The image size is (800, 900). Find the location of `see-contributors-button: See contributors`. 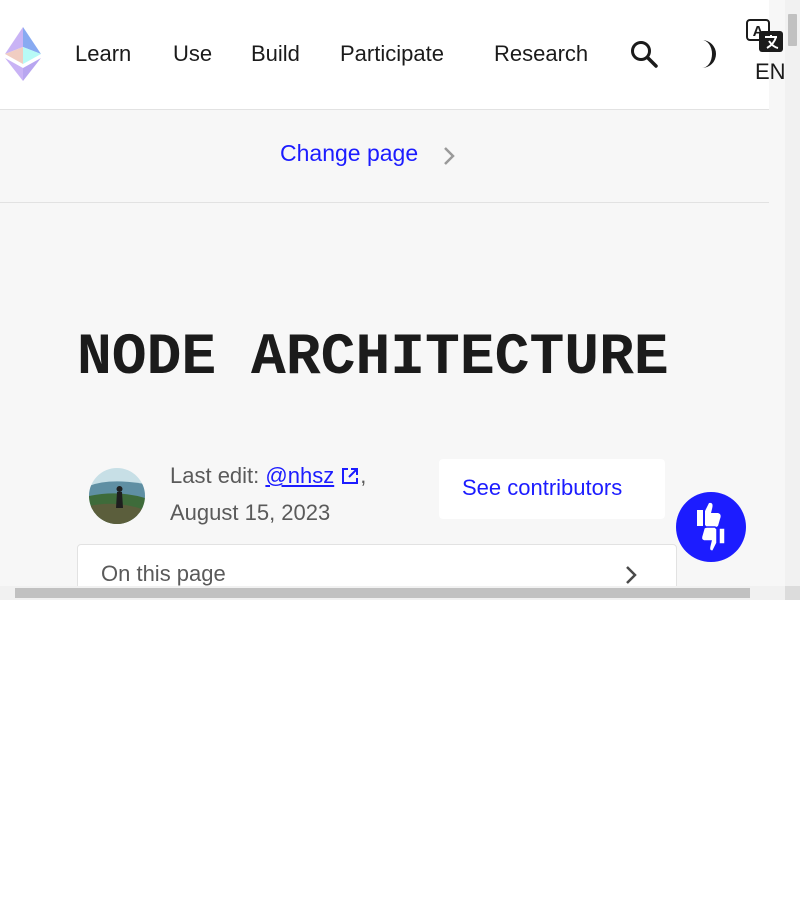

see-contributors-button: See contributors is located at coordinates (552, 489).